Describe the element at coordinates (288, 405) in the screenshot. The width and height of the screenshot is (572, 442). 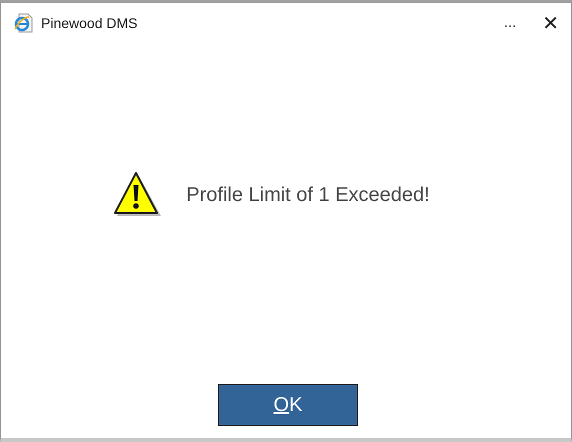
I see `ok-button: OK` at that location.